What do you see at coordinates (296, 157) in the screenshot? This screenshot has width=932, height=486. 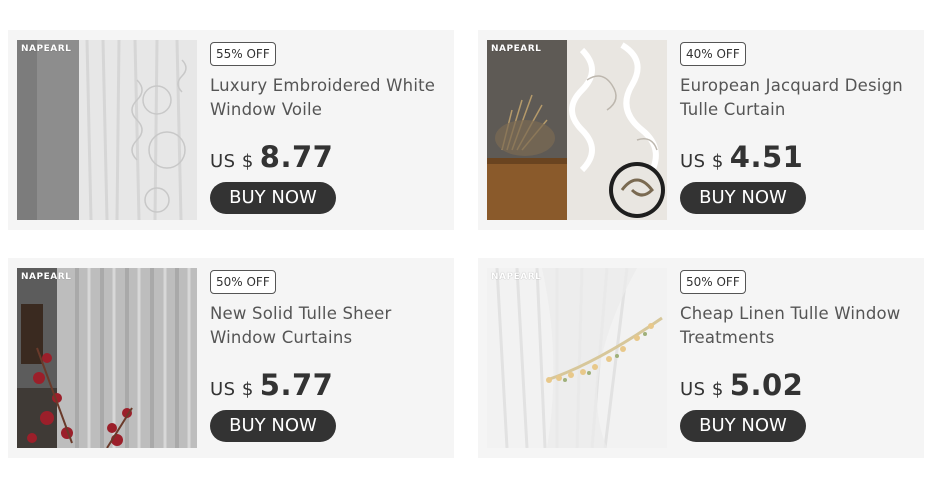 I see `price-amount: 8.77` at bounding box center [296, 157].